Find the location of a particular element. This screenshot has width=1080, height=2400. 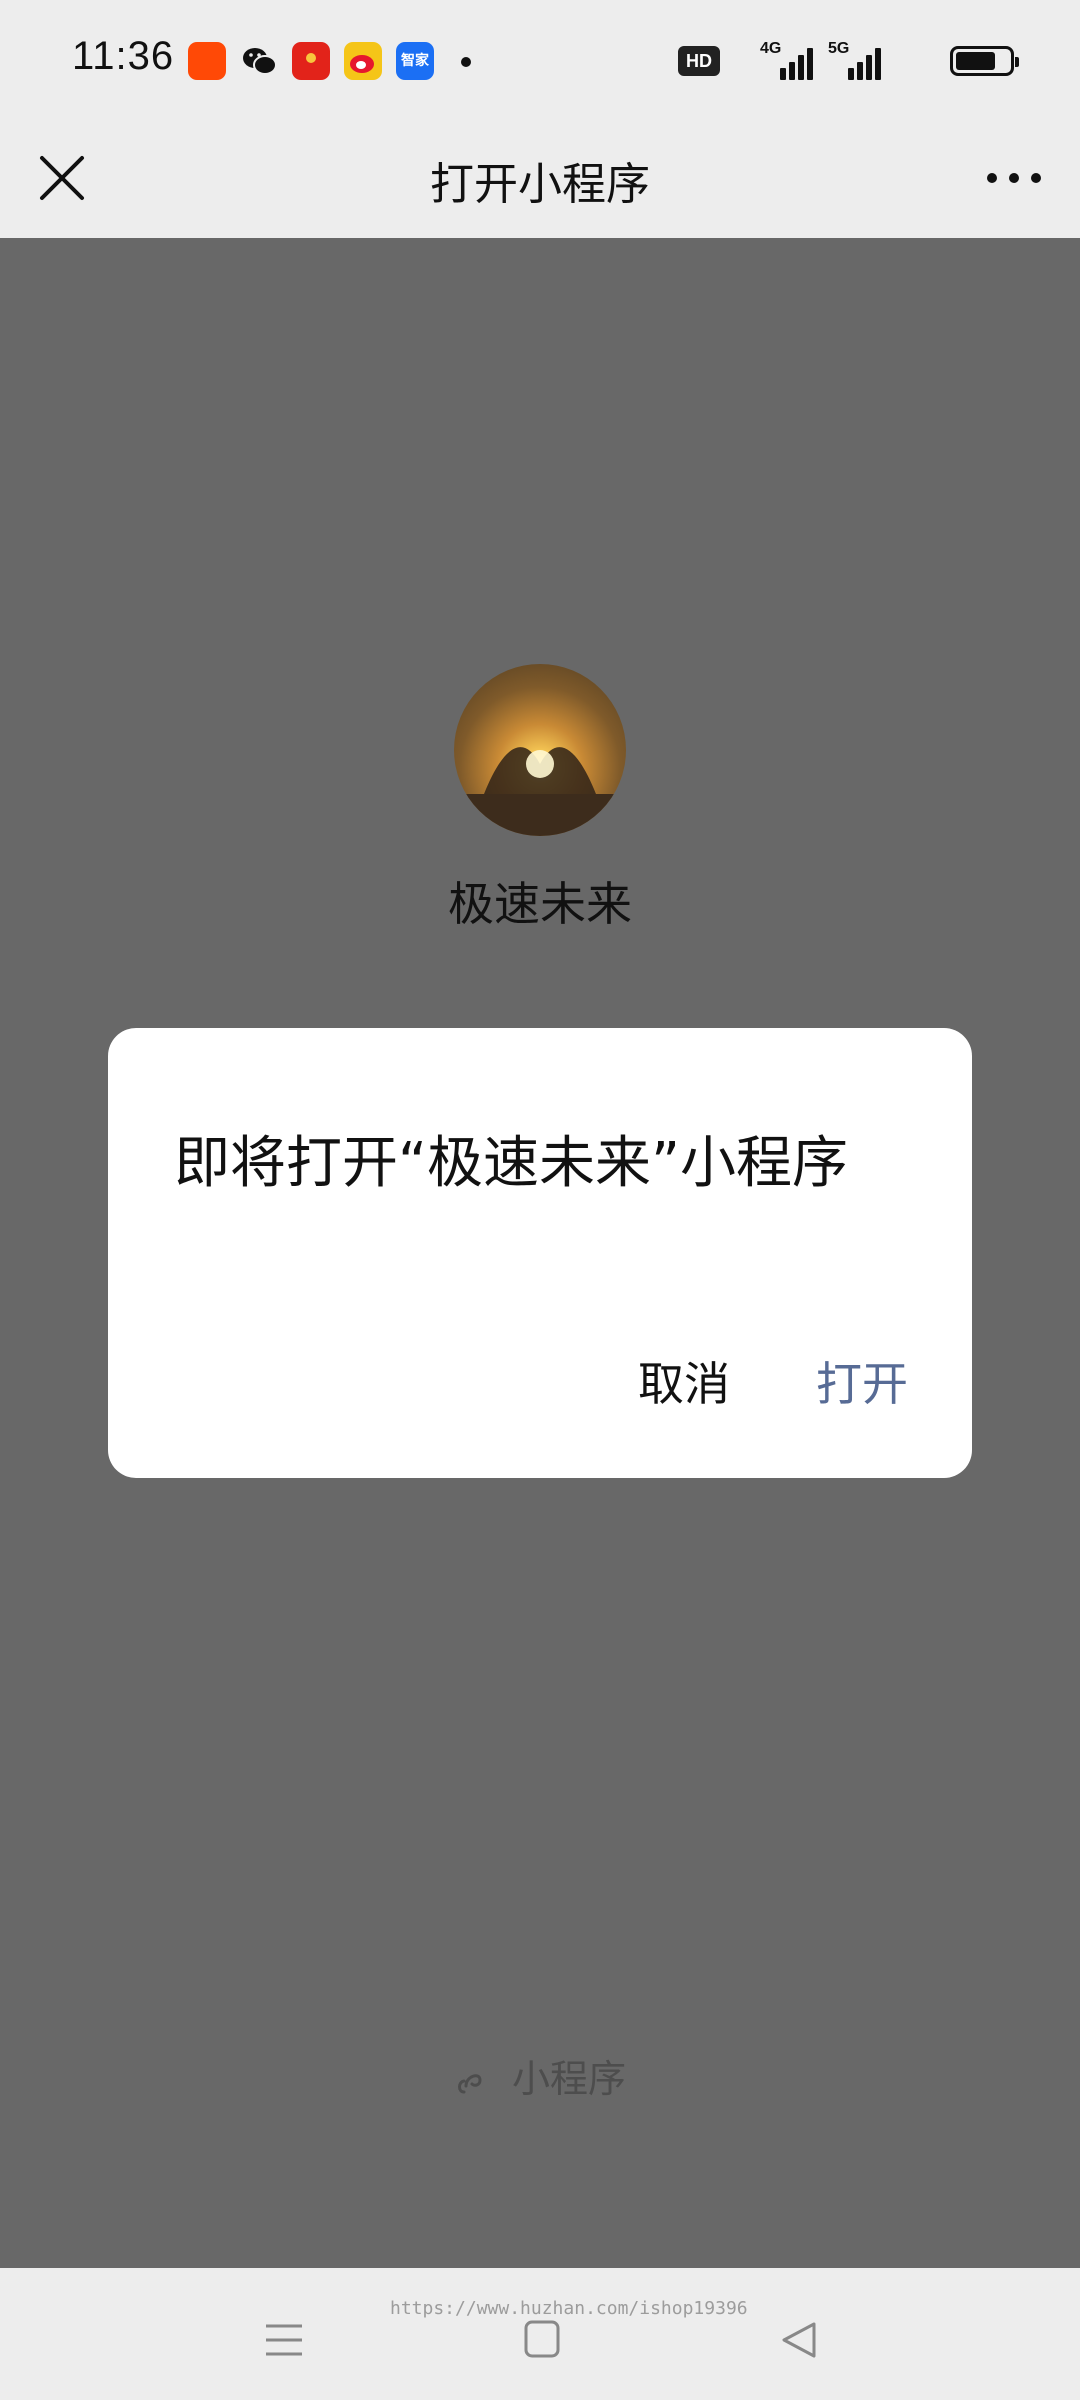

zhijia-icon: 智家 is located at coordinates (415, 61).